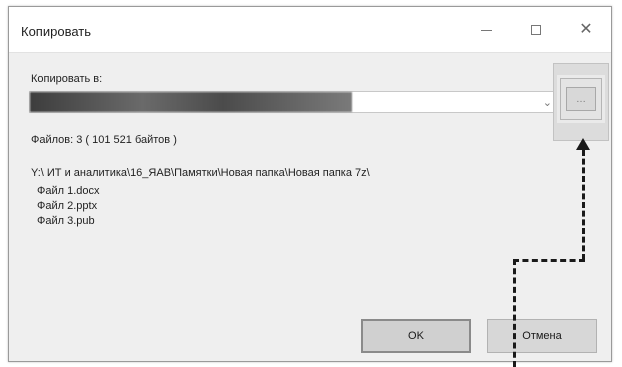 The height and width of the screenshot is (367, 622). I want to click on file-list: Файл 1.docx Файл 2.pptx Файл 3.pub, so click(68, 206).